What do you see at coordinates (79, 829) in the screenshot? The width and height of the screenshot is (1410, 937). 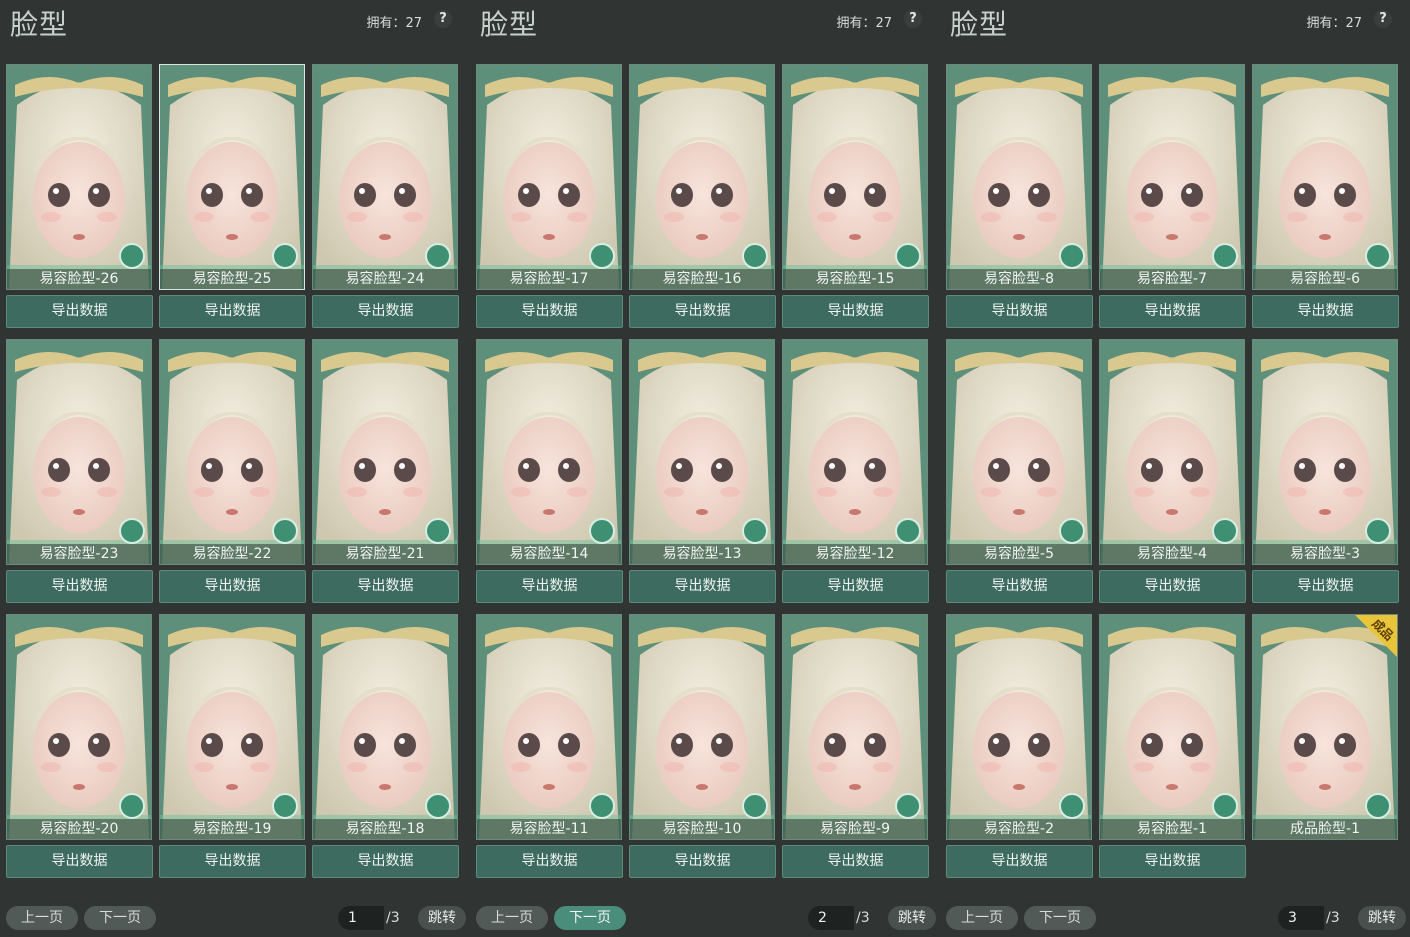 I see `face-card-label: 易容脸型-20` at bounding box center [79, 829].